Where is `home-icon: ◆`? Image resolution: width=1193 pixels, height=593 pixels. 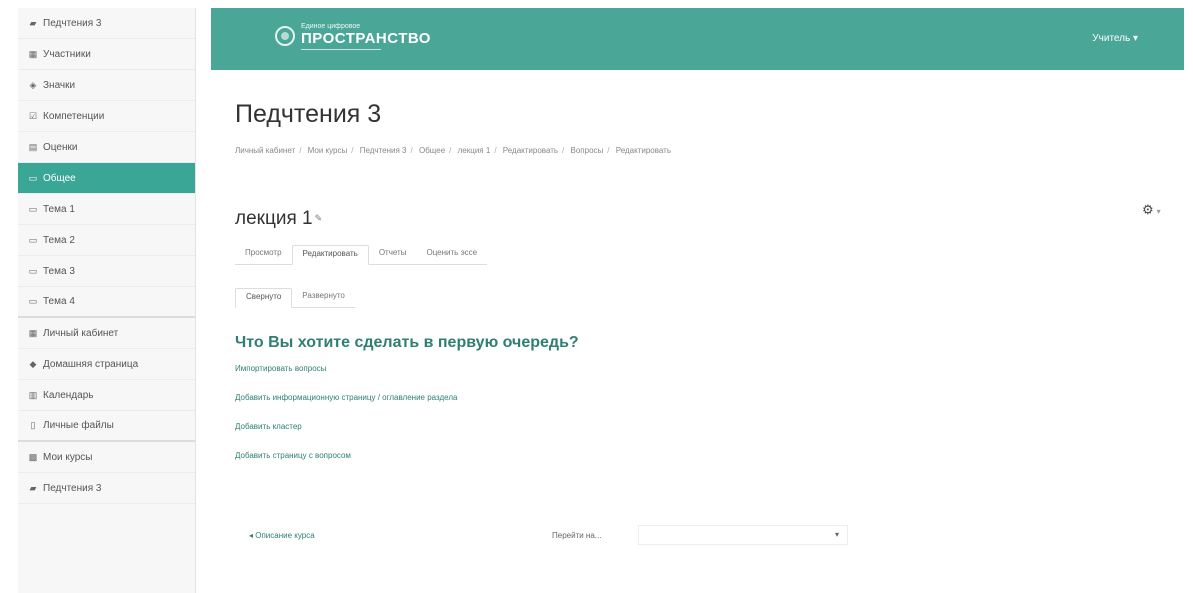 home-icon: ◆ is located at coordinates (33, 363).